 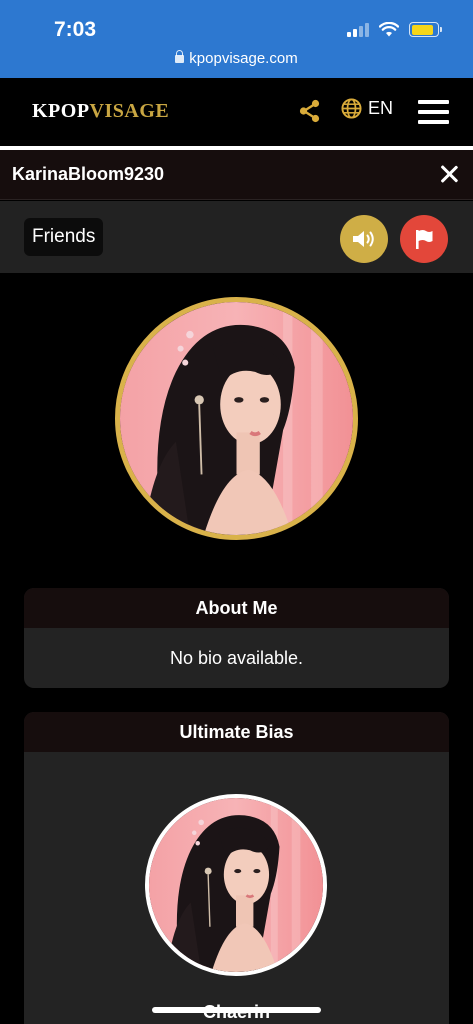 I want to click on url-text: kpopvisage.com, so click(x=243, y=58).